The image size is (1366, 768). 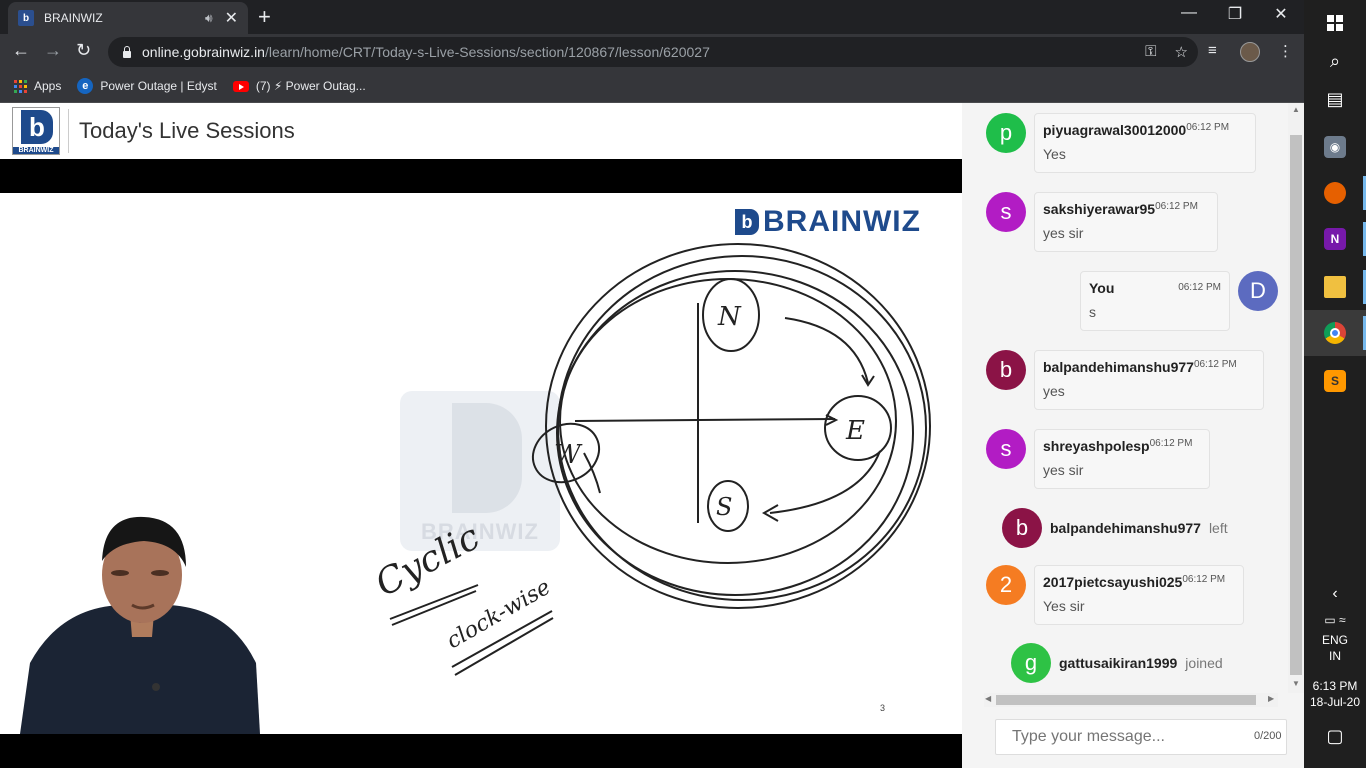 What do you see at coordinates (37, 127) in the screenshot?
I see `logo-b-icon: b` at bounding box center [37, 127].